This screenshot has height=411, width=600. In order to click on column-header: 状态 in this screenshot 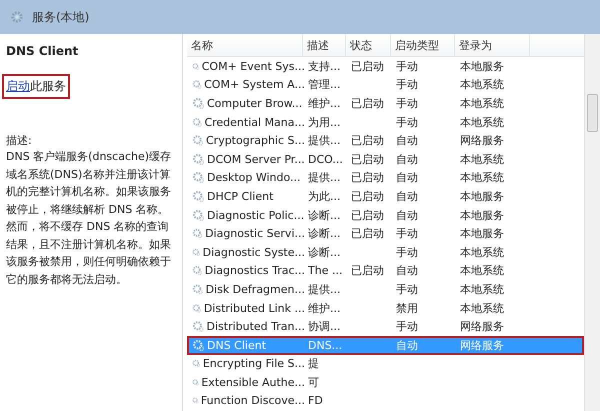, I will do `click(368, 45)`.